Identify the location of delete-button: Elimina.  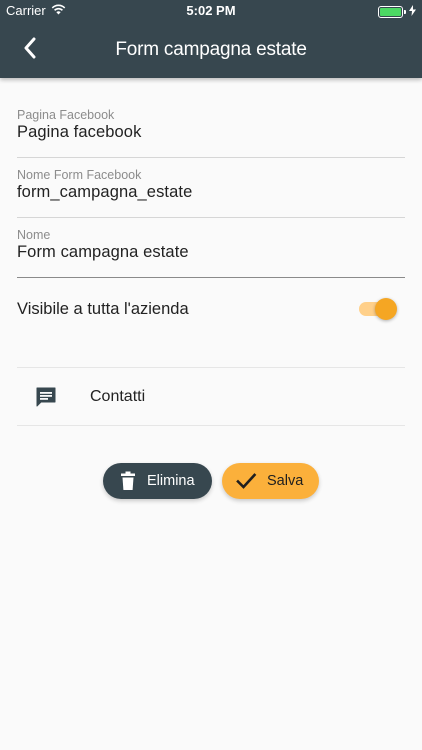
(157, 481).